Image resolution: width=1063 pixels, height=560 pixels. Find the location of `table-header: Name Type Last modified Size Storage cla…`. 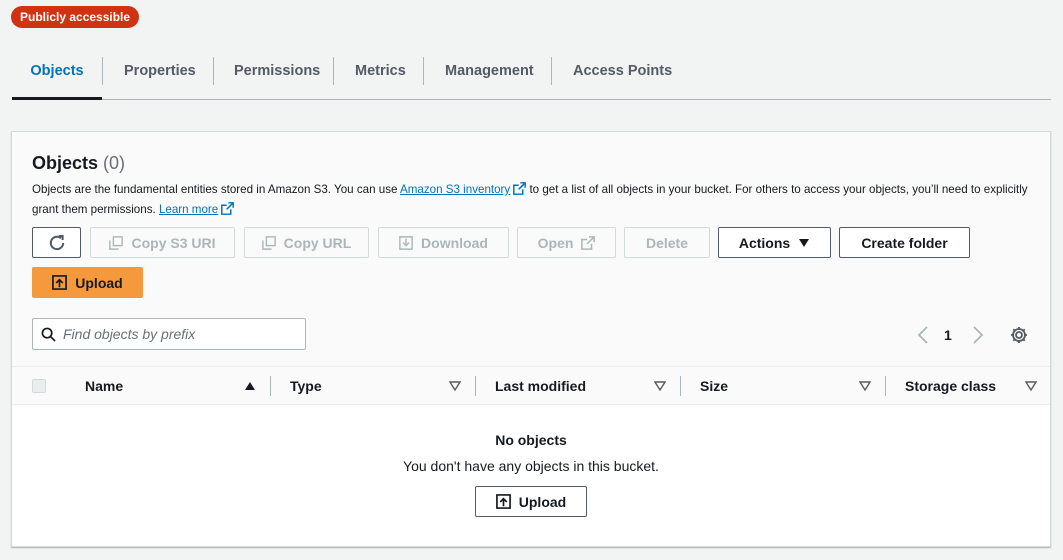

table-header: Name Type Last modified Size Storage cla… is located at coordinates (531, 385).